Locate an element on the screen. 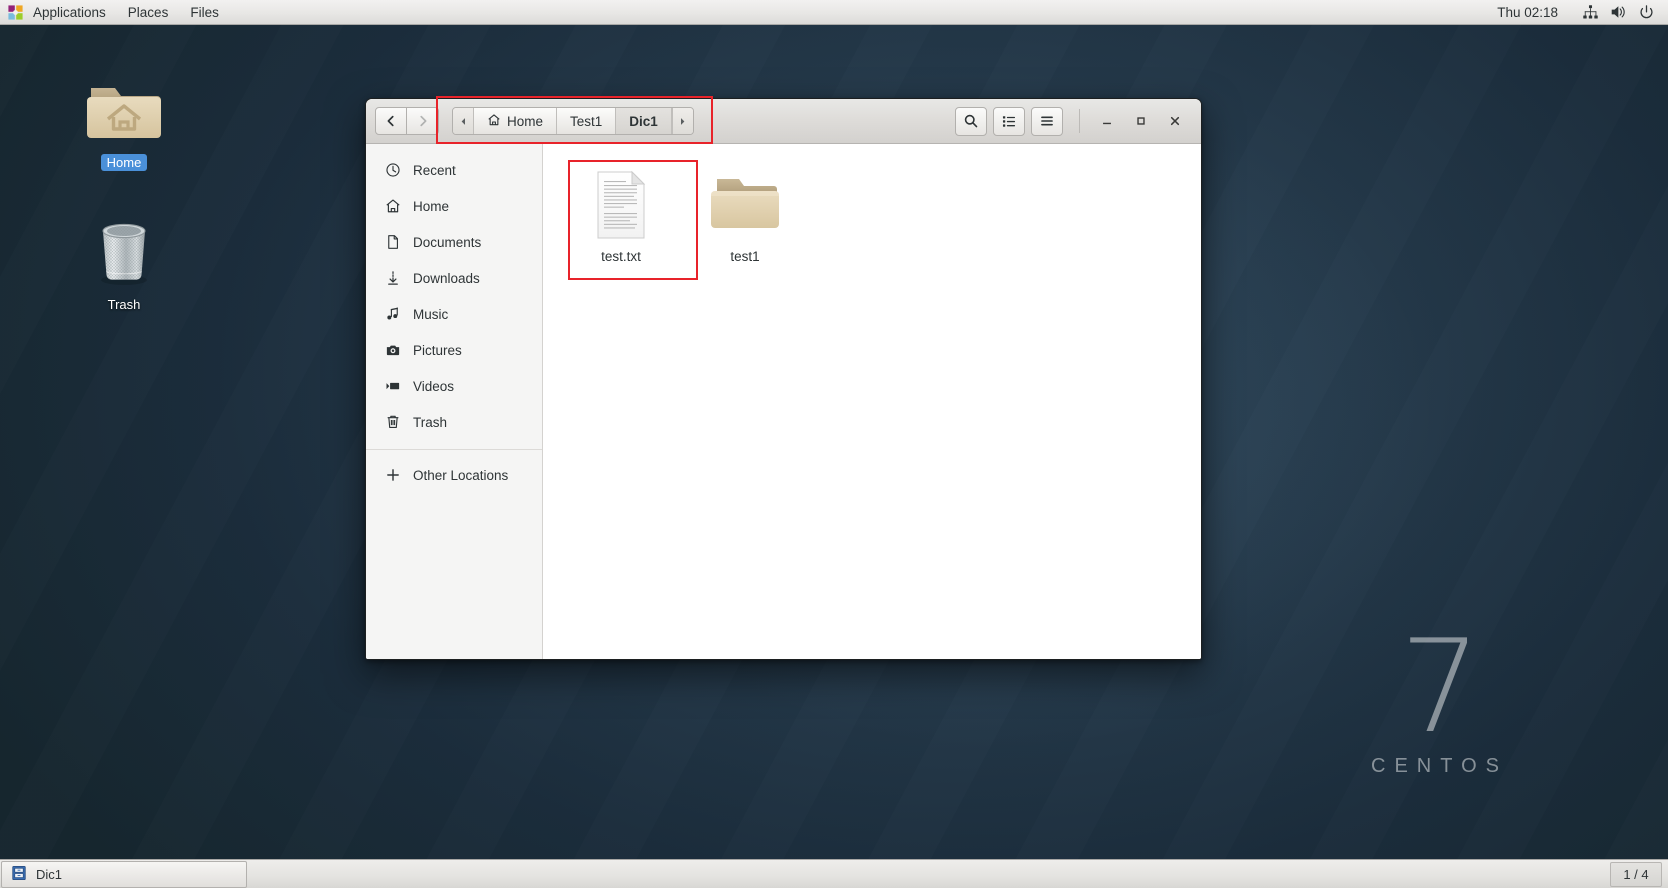 The width and height of the screenshot is (1668, 888). breadcrumb-item-test1-label: Test1 is located at coordinates (586, 121).